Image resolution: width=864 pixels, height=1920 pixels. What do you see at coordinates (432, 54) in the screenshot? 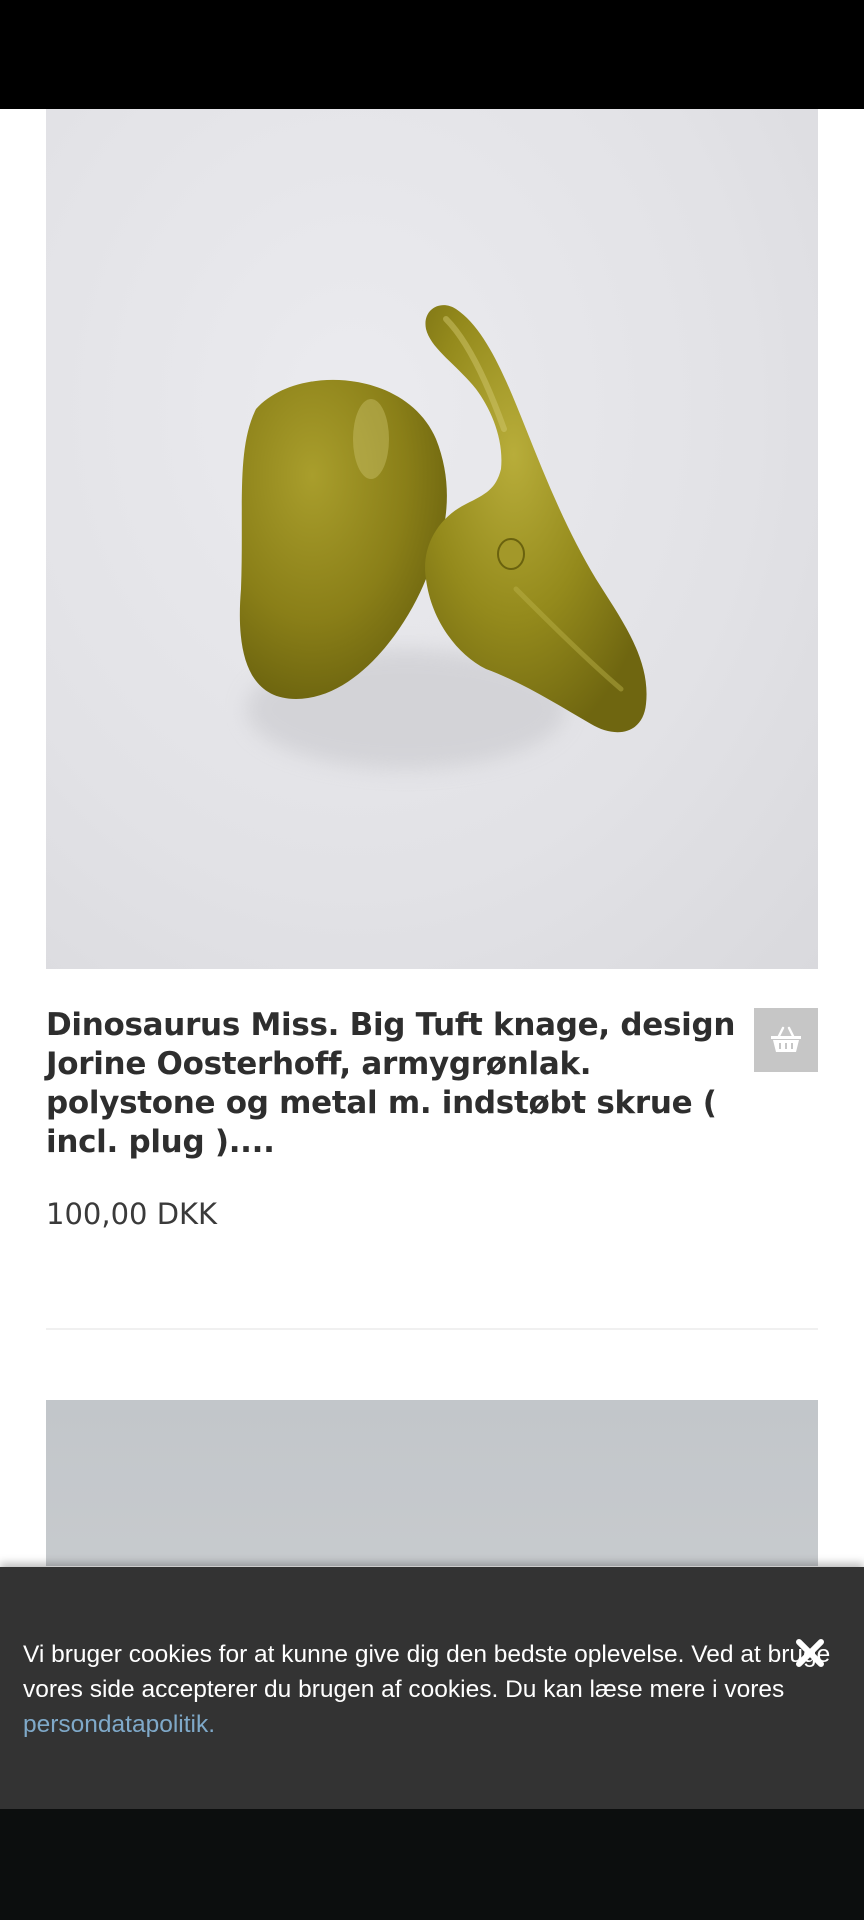
I see `status-bar` at bounding box center [432, 54].